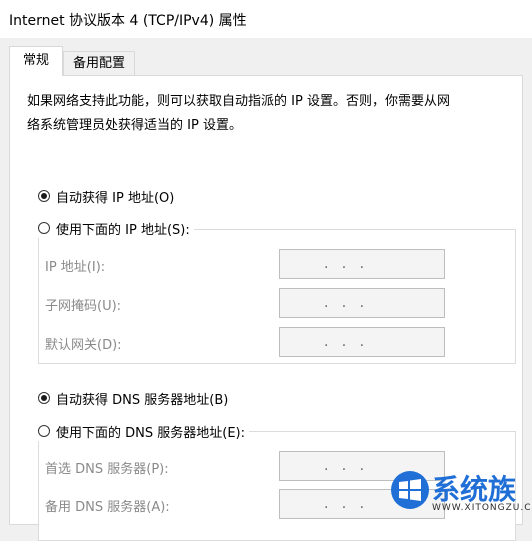 This screenshot has height=541, width=532. I want to click on windows-logo-icon, so click(410, 490).